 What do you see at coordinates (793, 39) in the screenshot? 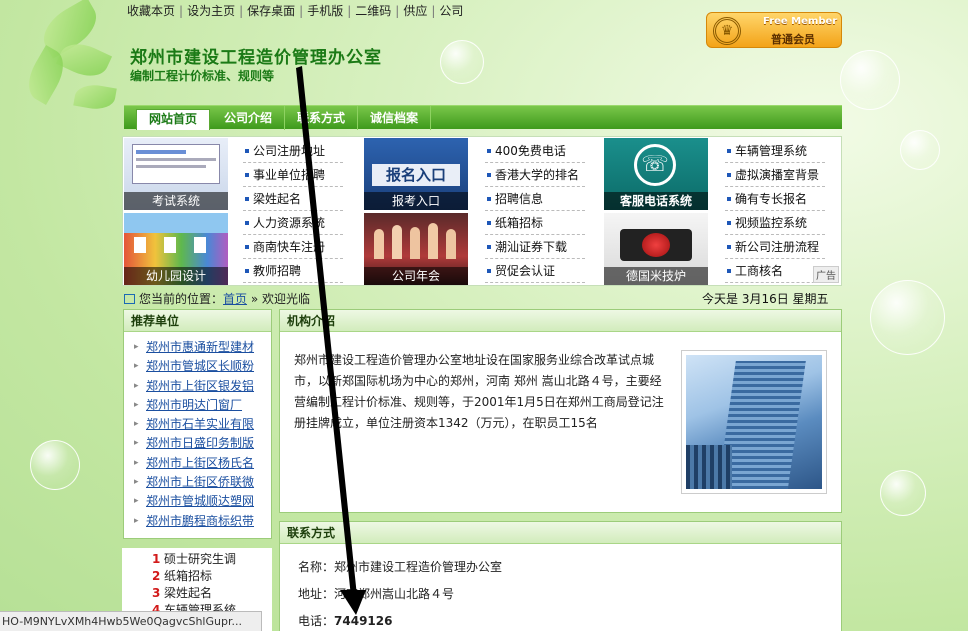
I see `member-badge-line2: 普通会员` at bounding box center [793, 39].